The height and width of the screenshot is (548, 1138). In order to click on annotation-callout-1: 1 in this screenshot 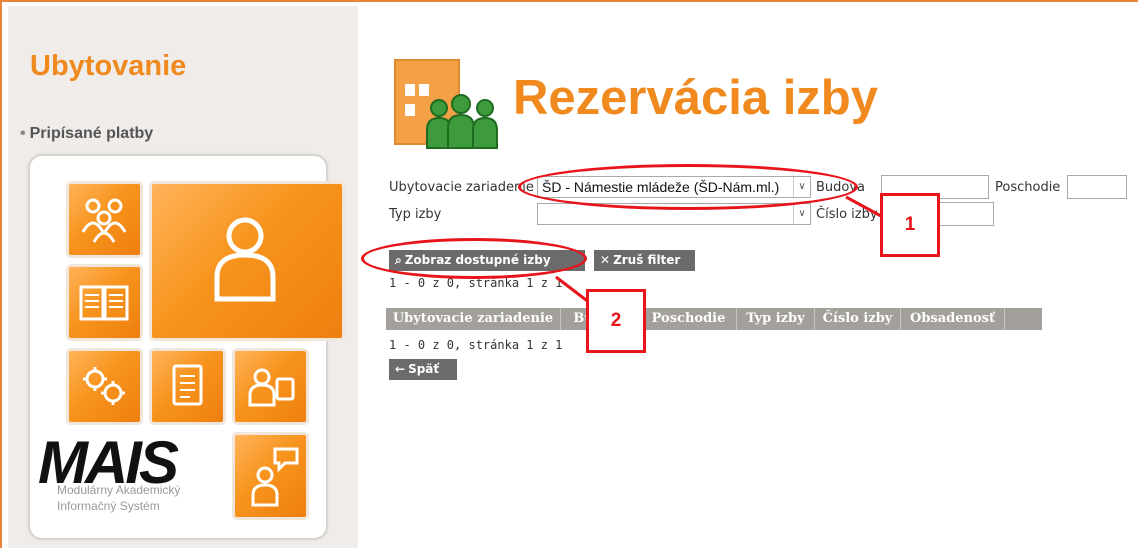, I will do `click(910, 225)`.